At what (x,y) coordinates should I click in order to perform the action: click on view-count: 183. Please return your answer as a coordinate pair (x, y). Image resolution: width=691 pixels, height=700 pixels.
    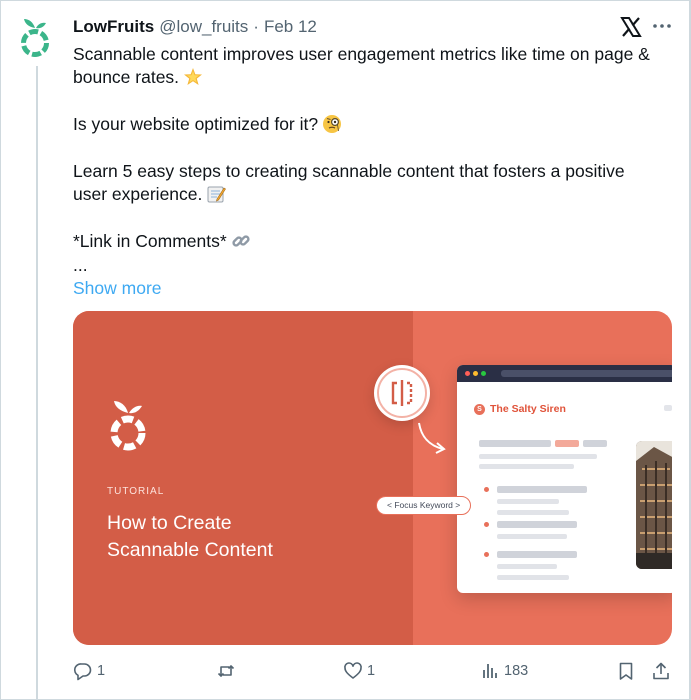
    Looking at the image, I should click on (516, 671).